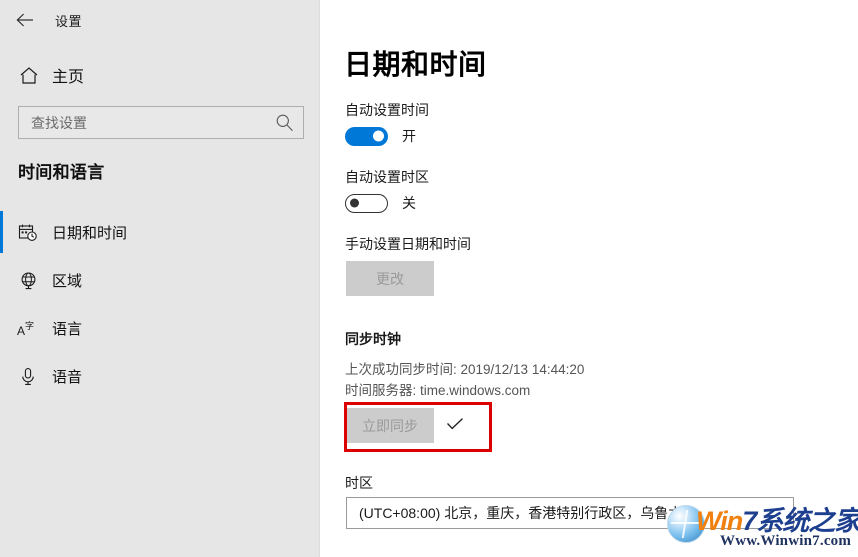 Image resolution: width=858 pixels, height=557 pixels. Describe the element at coordinates (1, 232) in the screenshot. I see `selected-accent-bar` at that location.